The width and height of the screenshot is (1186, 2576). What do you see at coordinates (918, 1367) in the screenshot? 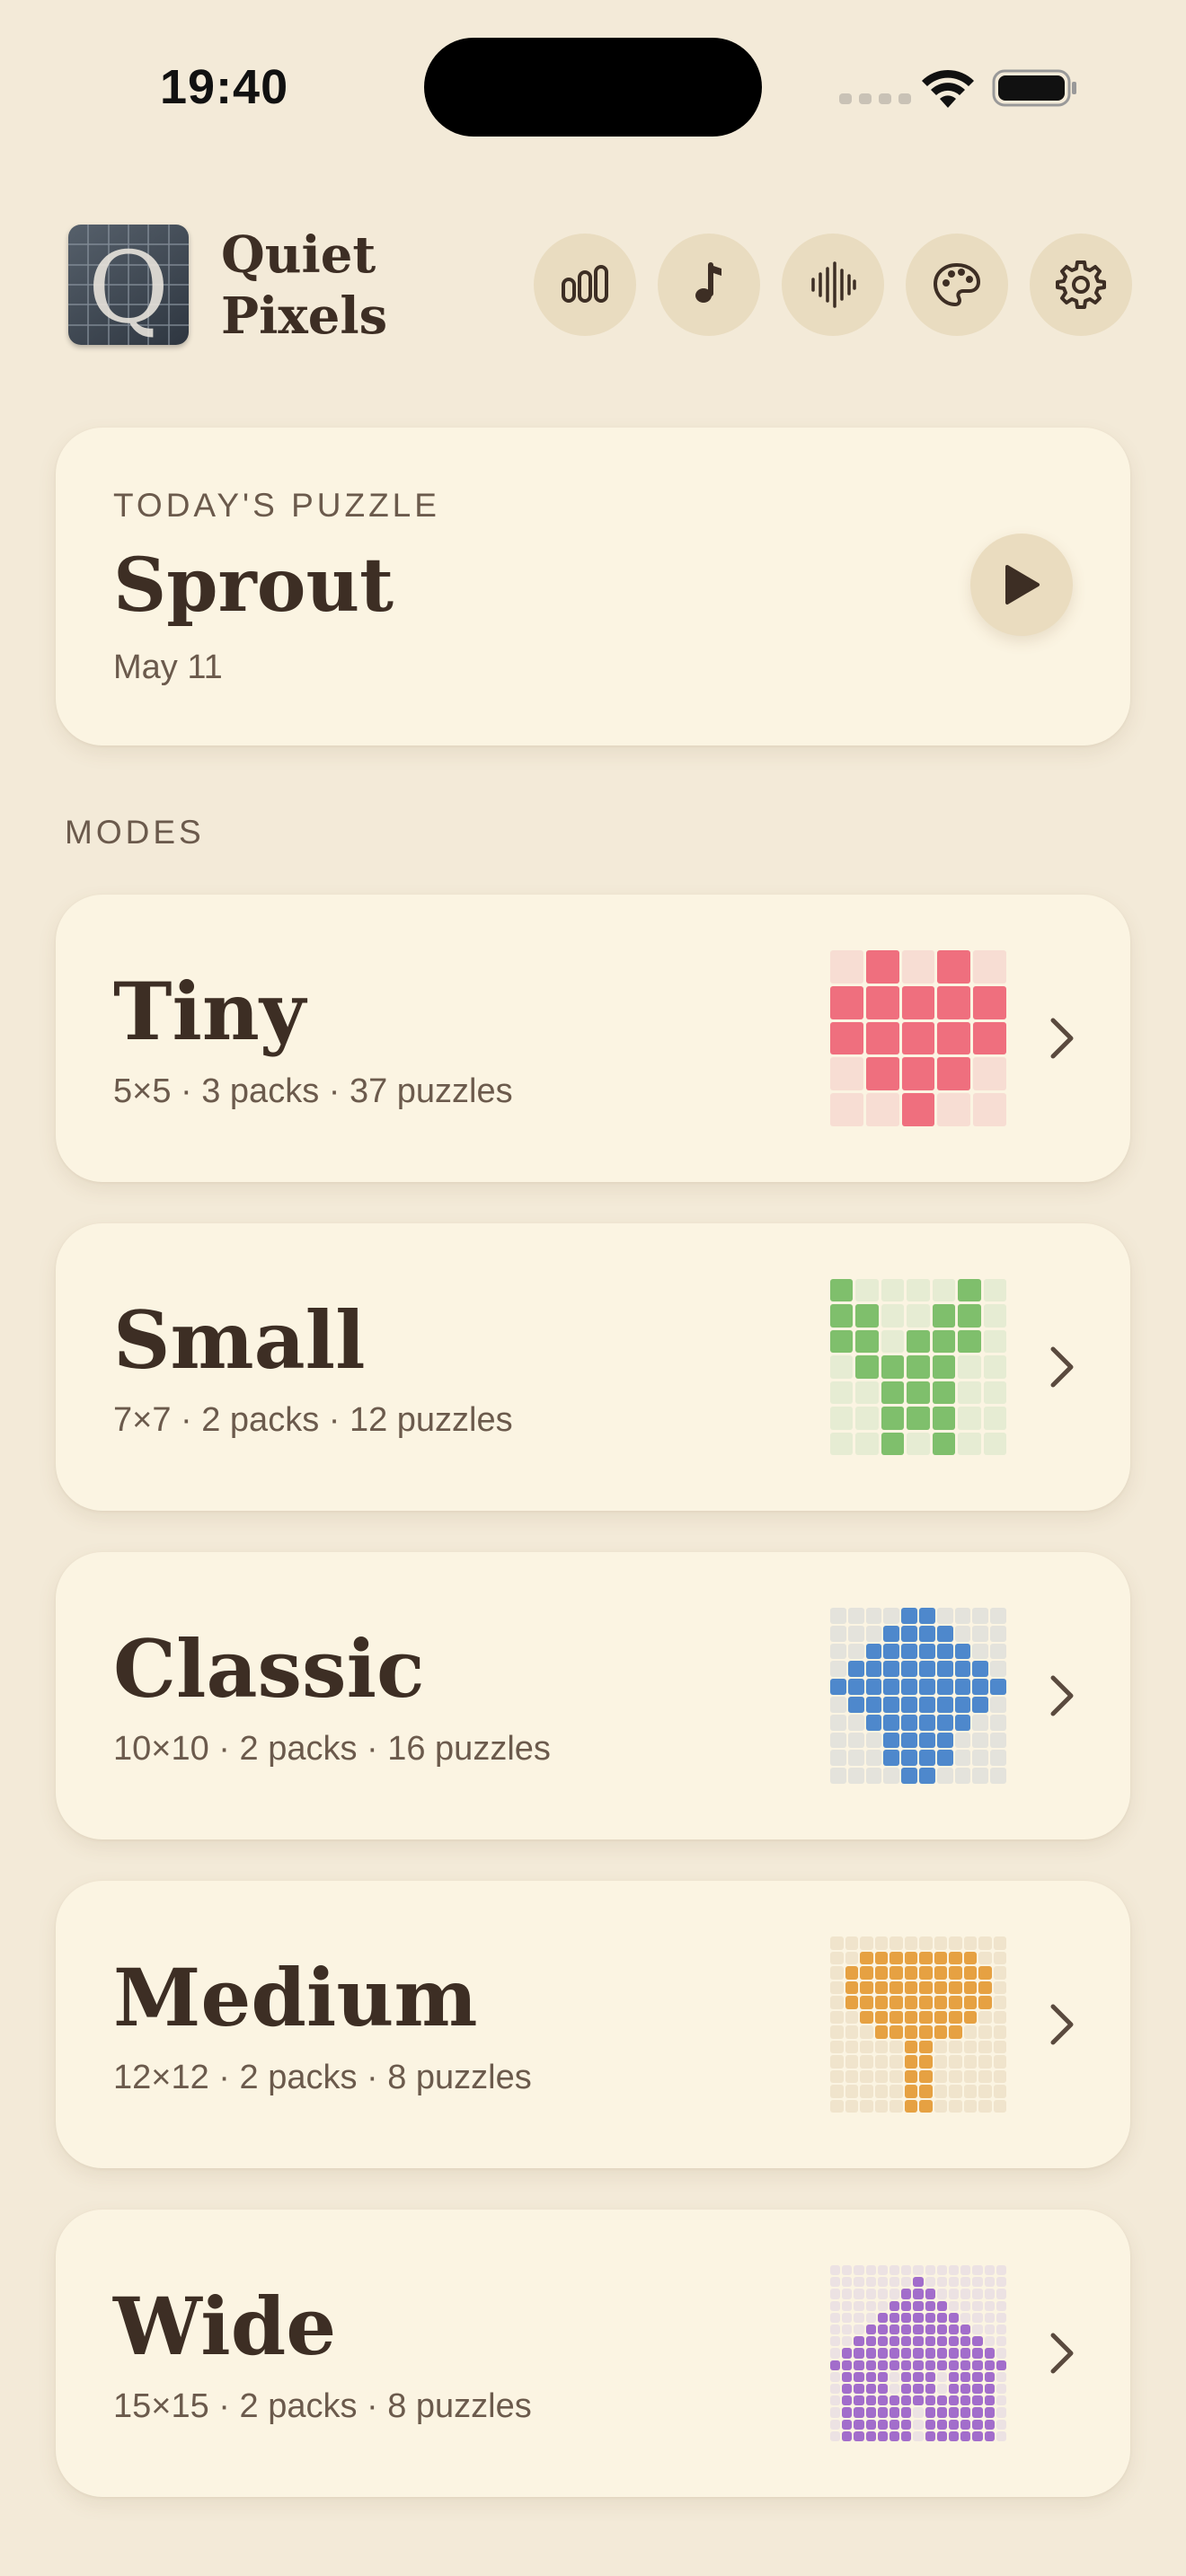
I see `mode-preview-grid` at bounding box center [918, 1367].